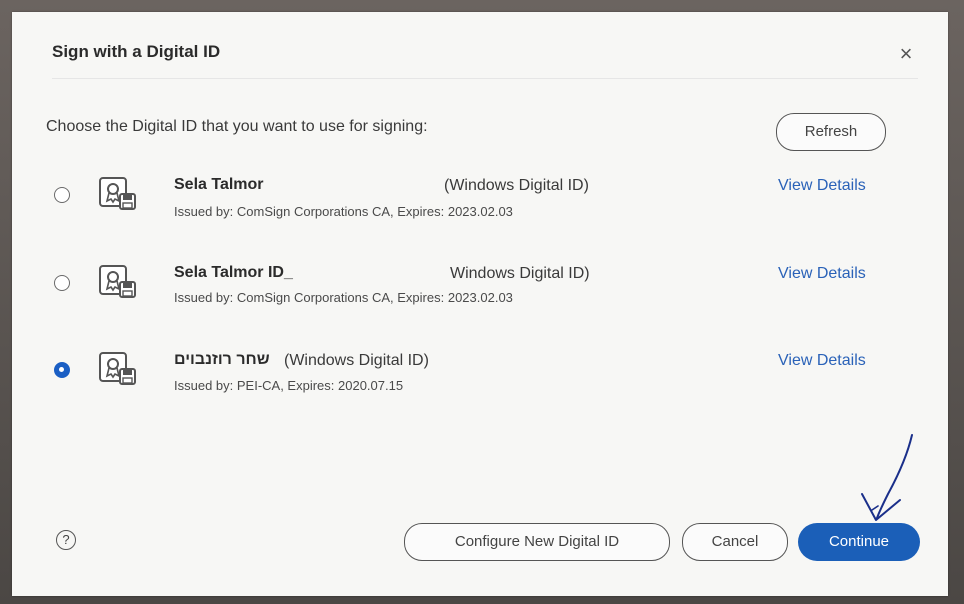  I want to click on continue-button: Continue, so click(859, 542).